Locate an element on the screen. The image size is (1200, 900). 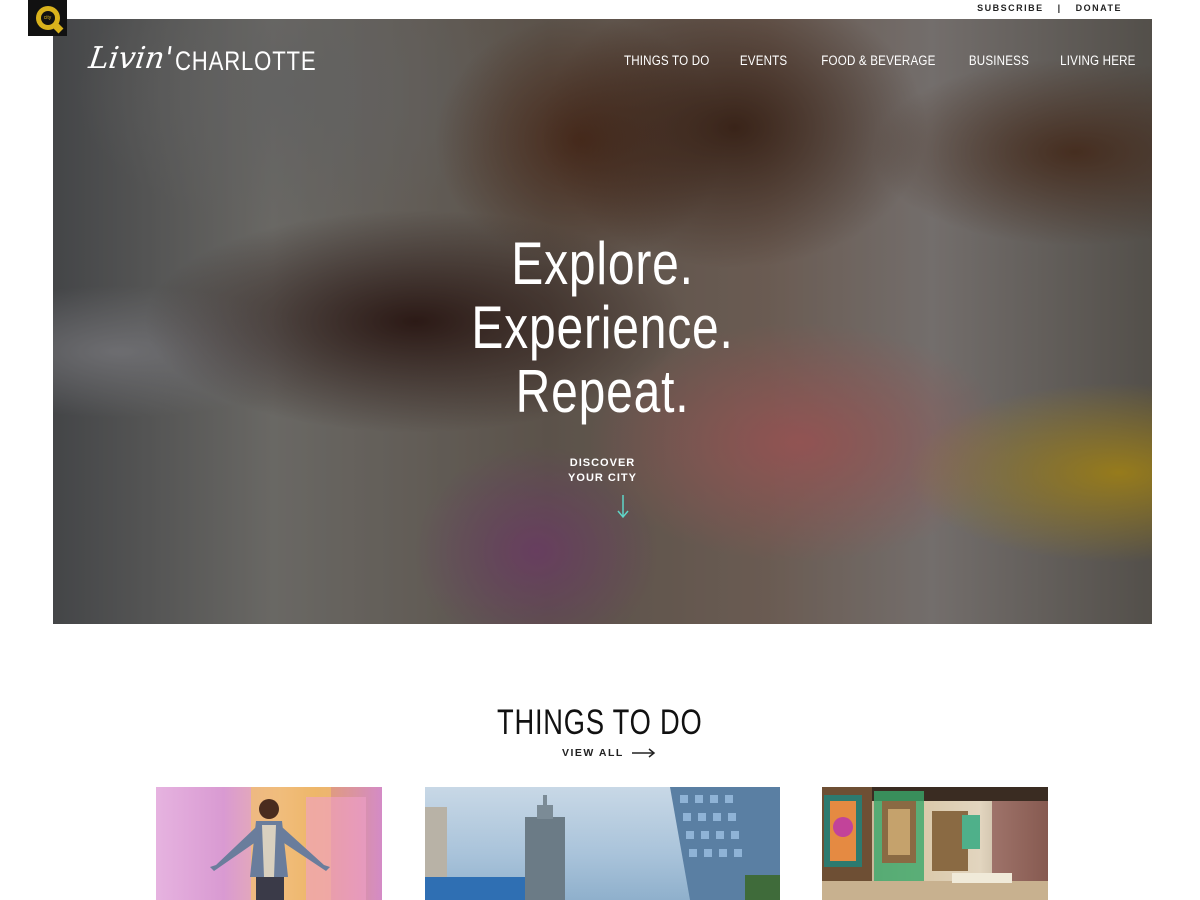
headline-line-experience: Experience. is located at coordinates (602, 327).